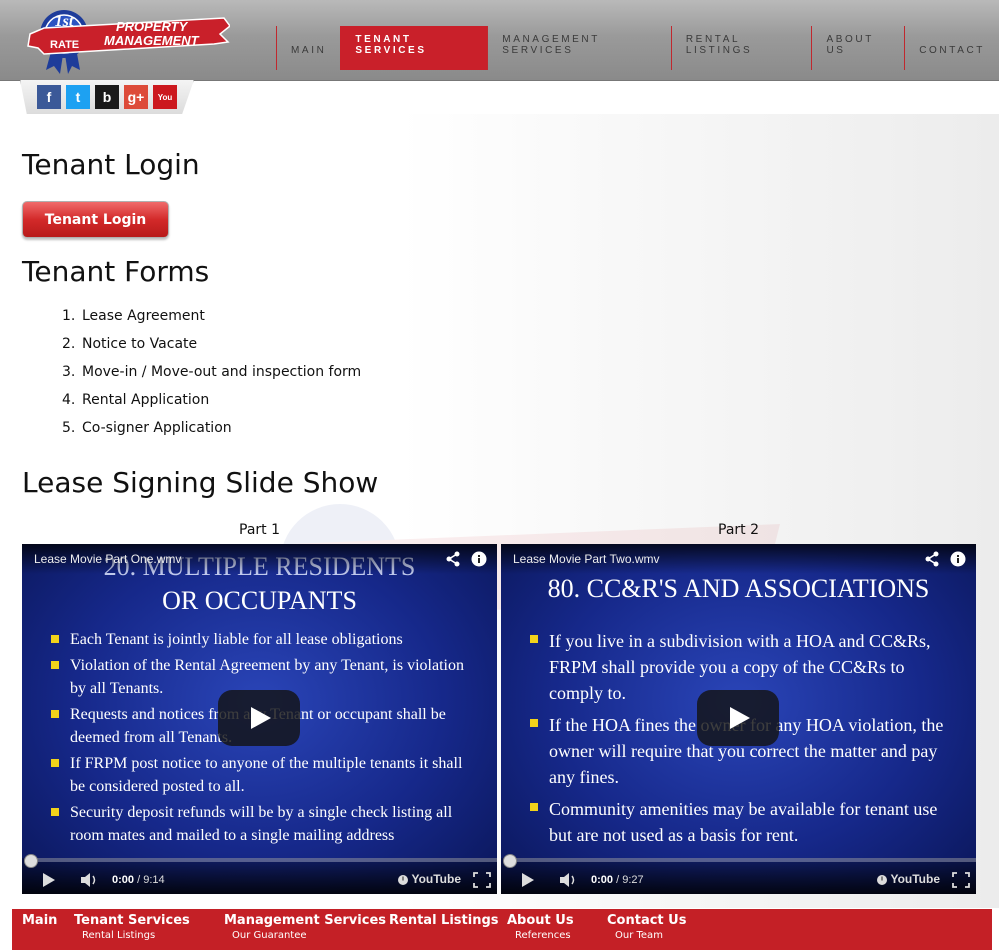 This screenshot has height=950, width=999. Describe the element at coordinates (579, 48) in the screenshot. I see `nav-item-management-services: MANAGEMENT SERVICES` at that location.